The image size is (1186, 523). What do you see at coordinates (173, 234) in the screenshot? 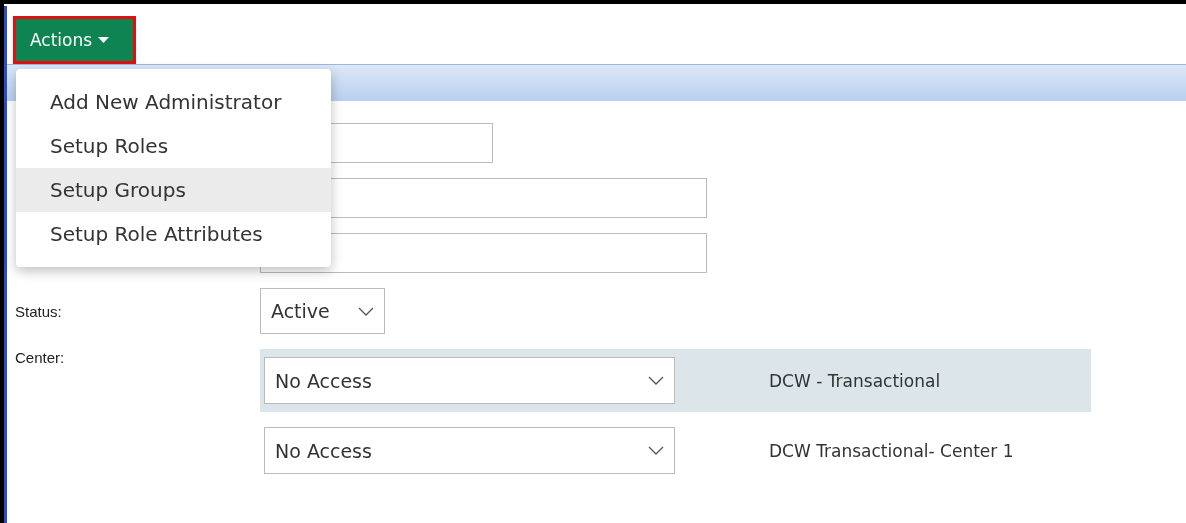
I see `menu-item: Setup Role Attributes` at bounding box center [173, 234].